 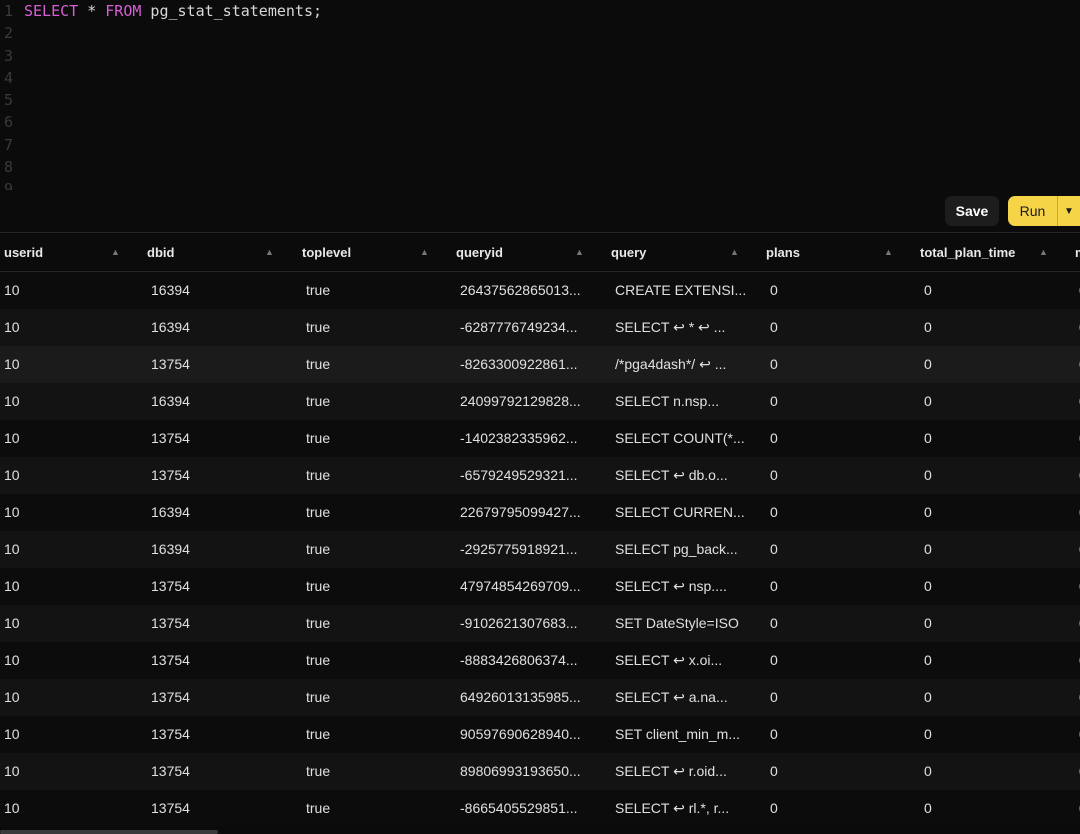 I want to click on horizontal-scrollbar, so click(x=109, y=832).